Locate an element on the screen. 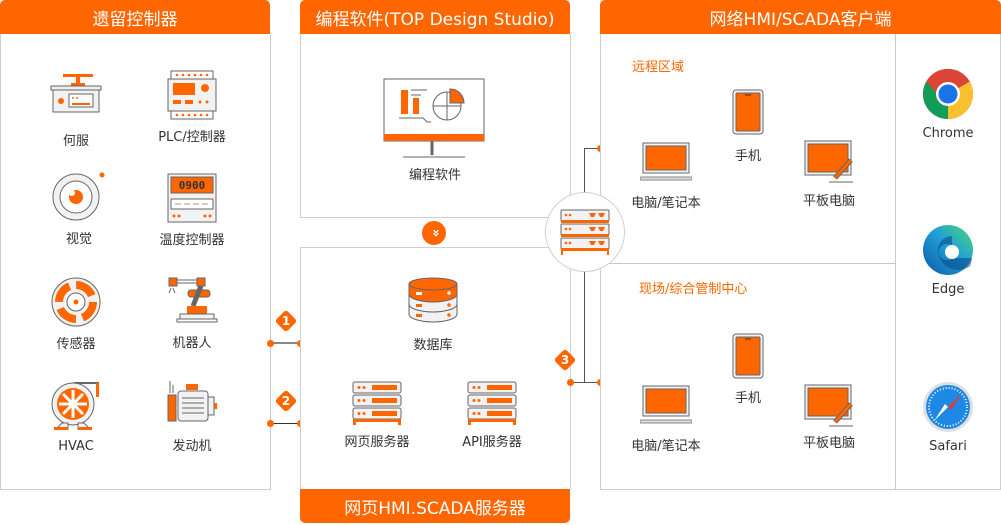  legacy-item-label: 何服 is located at coordinates (75, 141).